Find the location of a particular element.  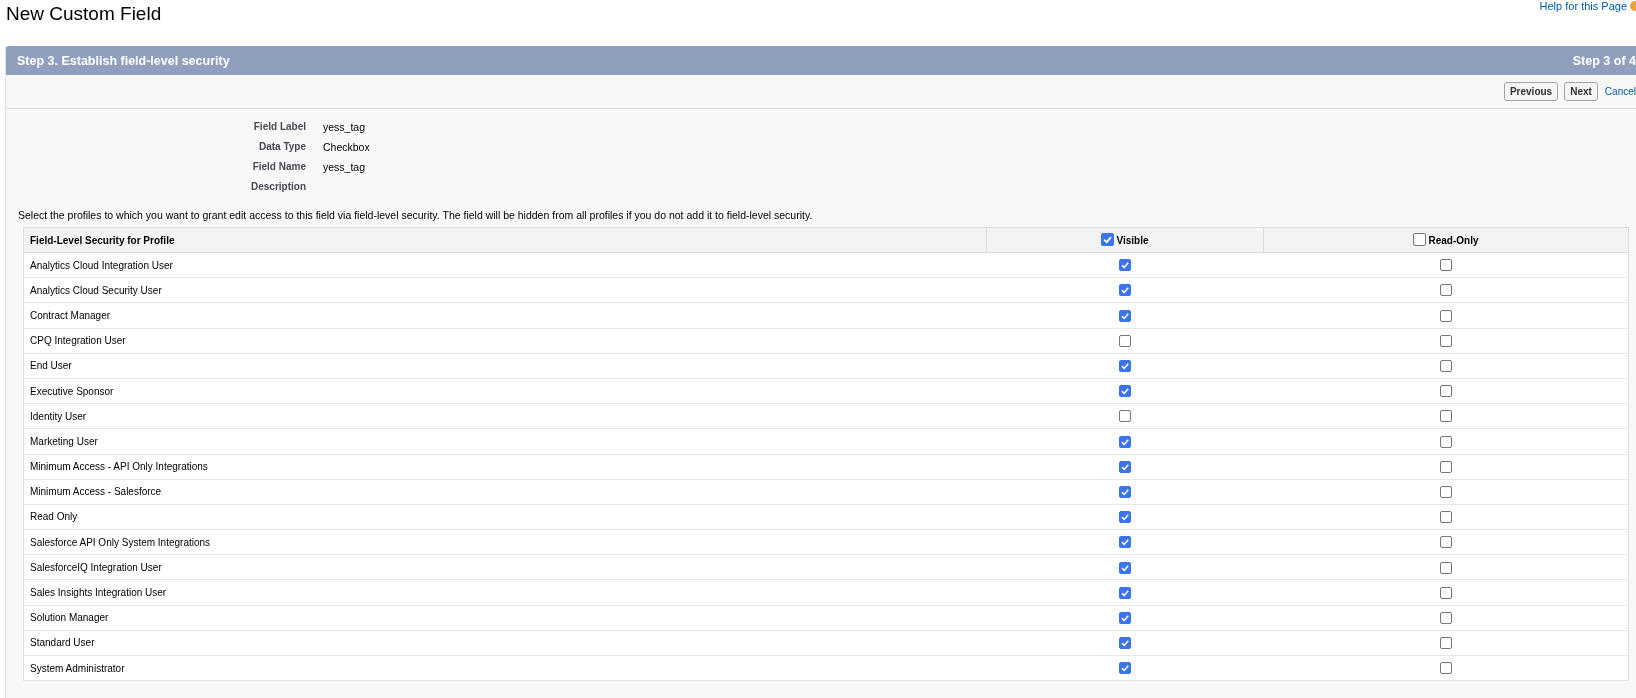

profile-name: Salesforce API Only System Integrations is located at coordinates (505, 542).